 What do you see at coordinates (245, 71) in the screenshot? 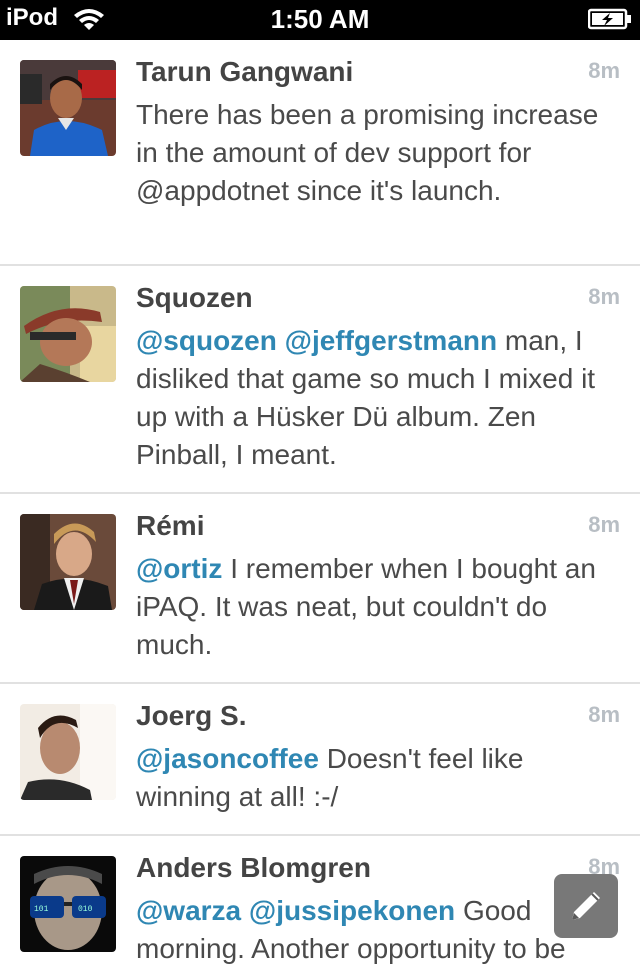
I see `tweet-author: Tarun Gangwani` at bounding box center [245, 71].